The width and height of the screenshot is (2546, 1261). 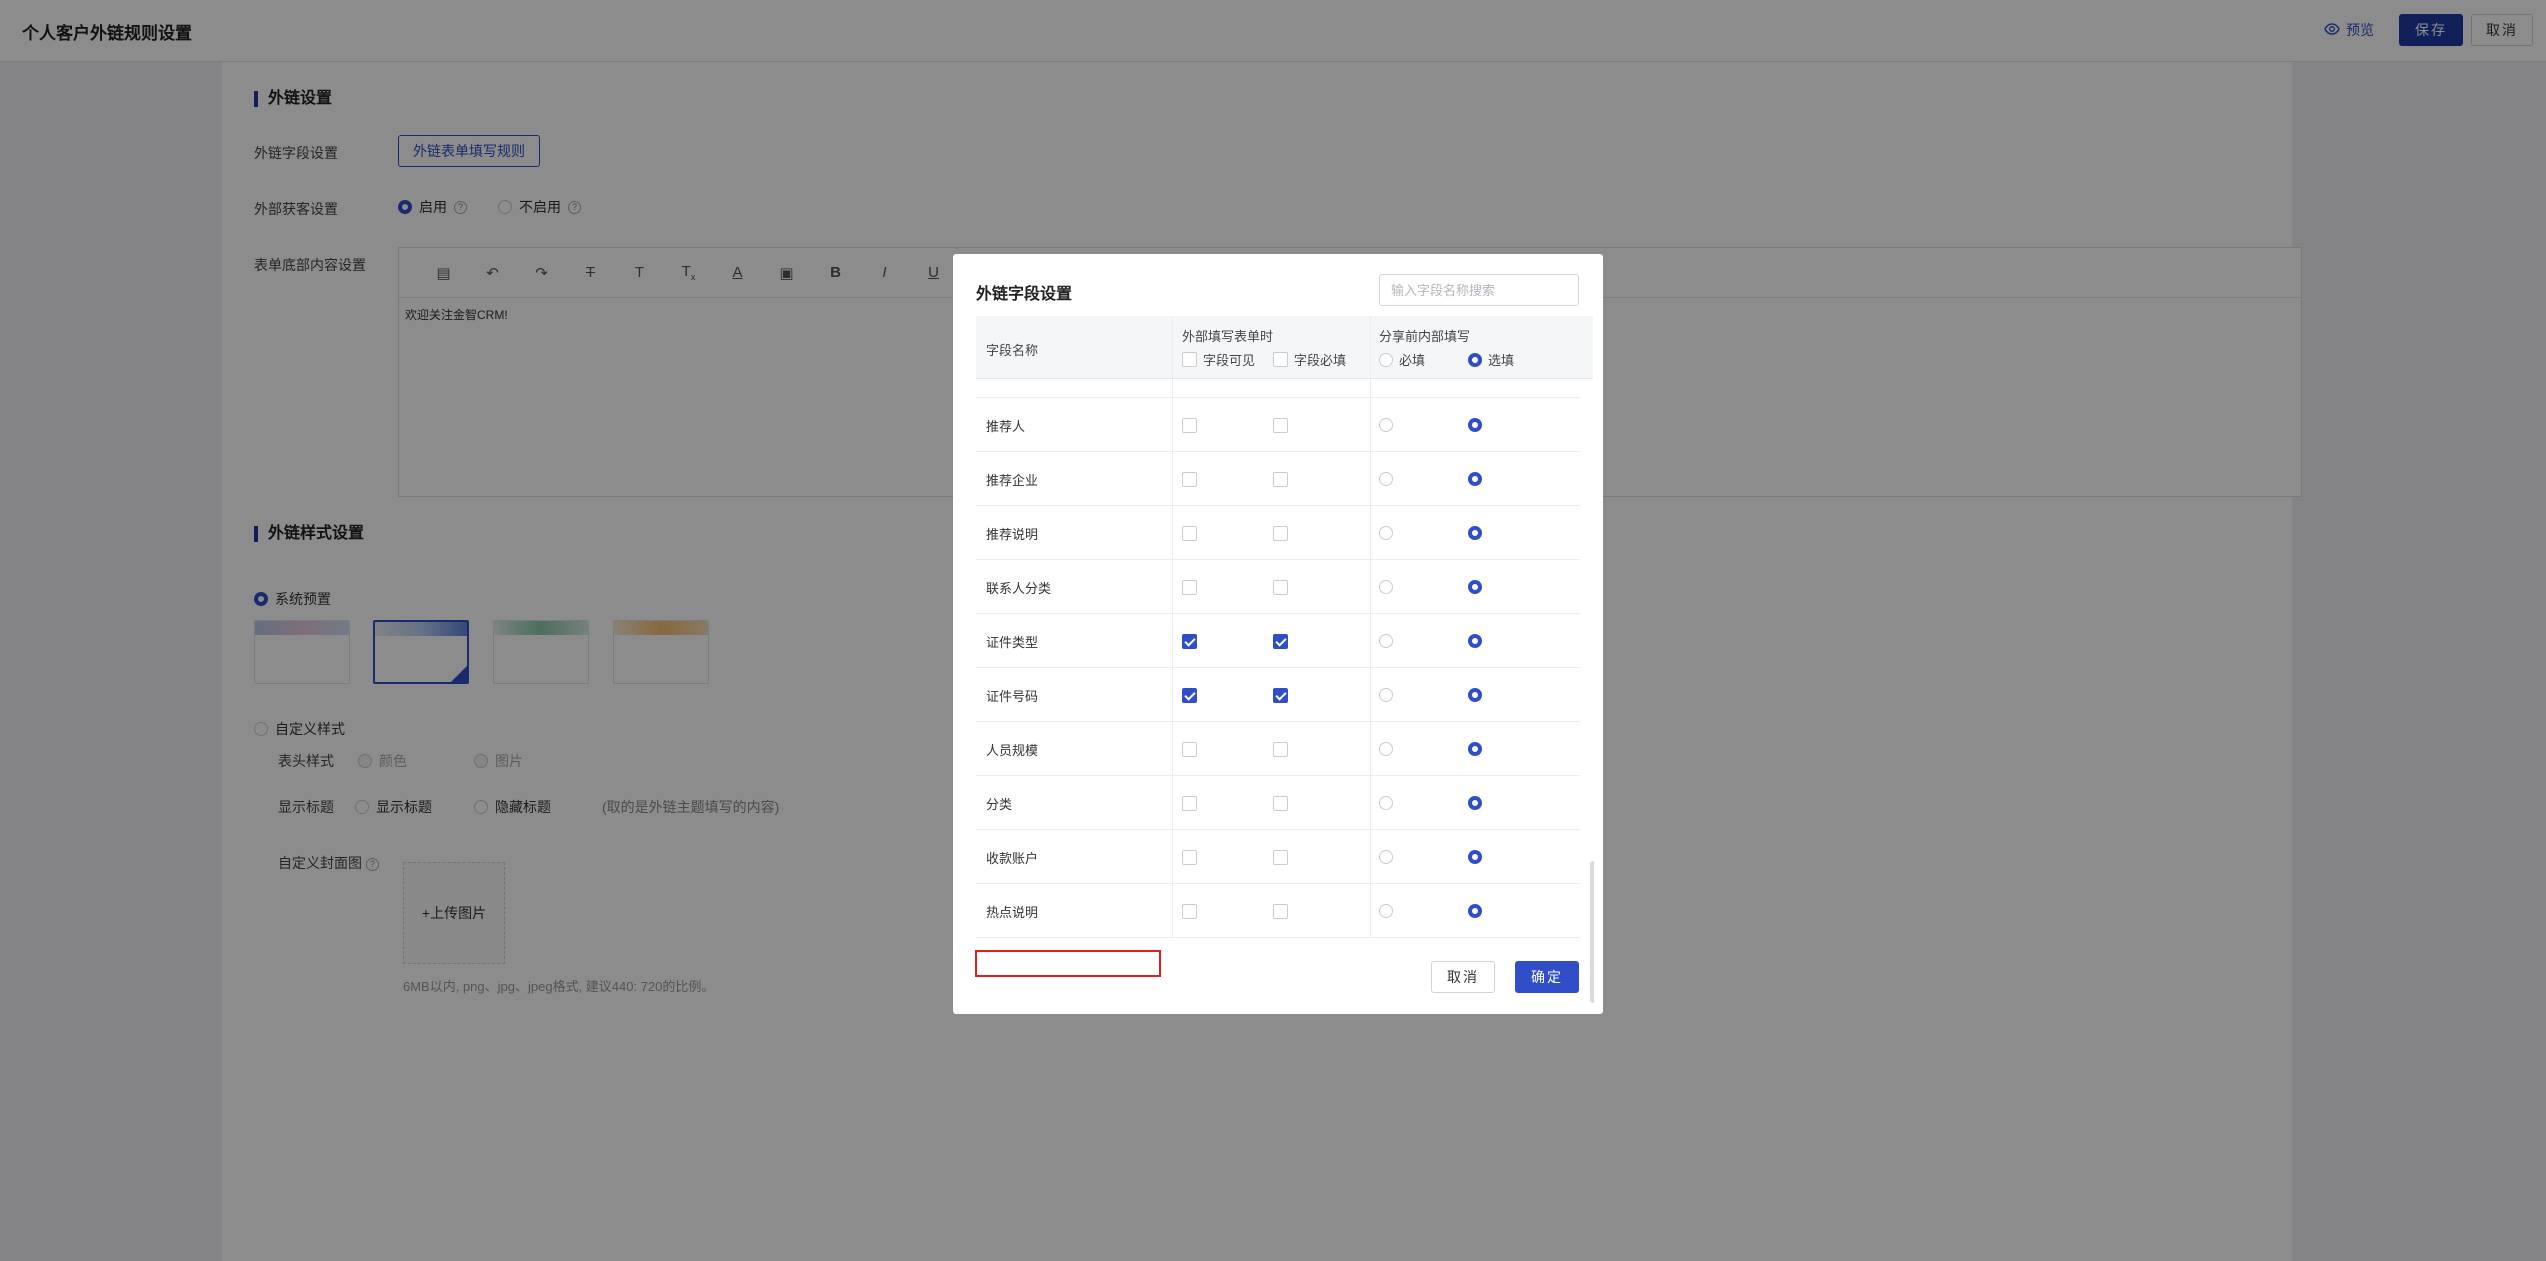 What do you see at coordinates (1018, 587) in the screenshot?
I see `field-name-cell: 联系人分类` at bounding box center [1018, 587].